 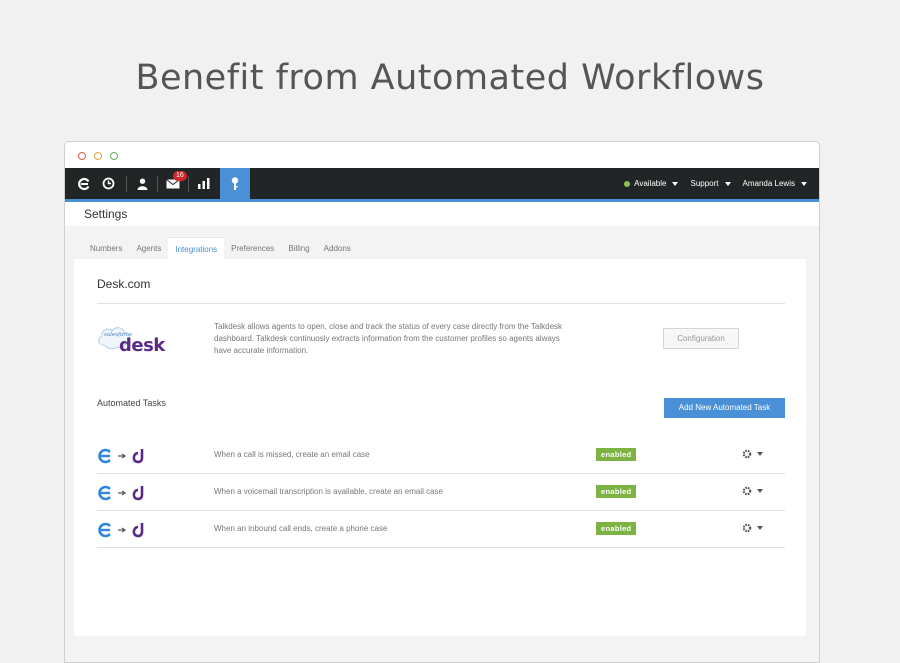 I want to click on tab-preferences: Preferences, so click(x=252, y=248).